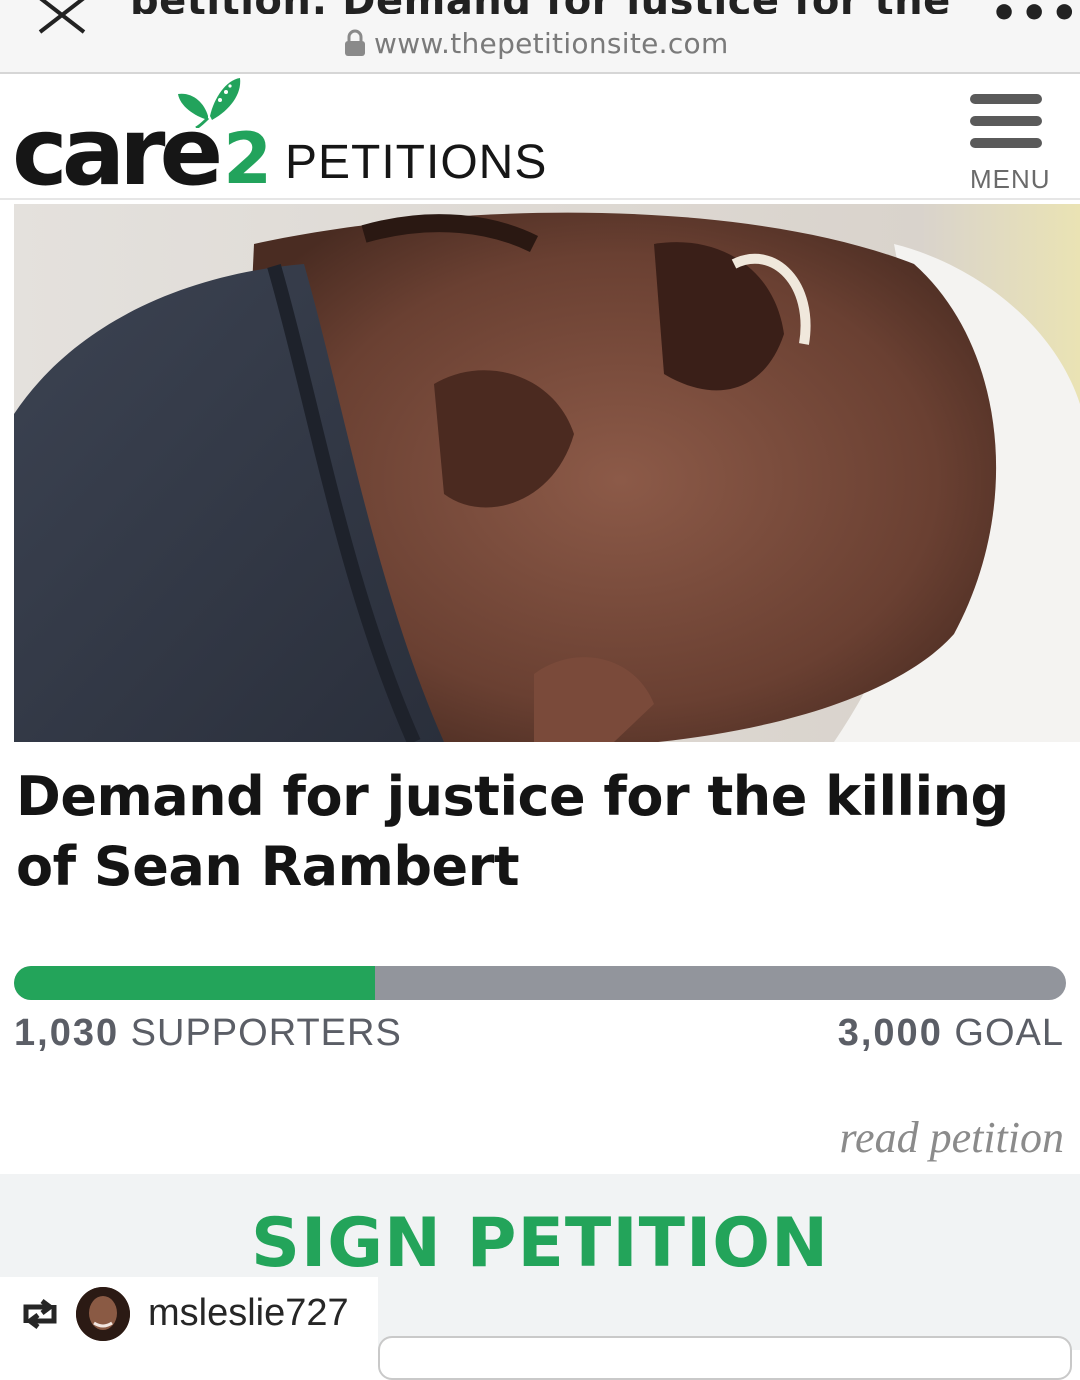  I want to click on signature-input, so click(725, 1358).